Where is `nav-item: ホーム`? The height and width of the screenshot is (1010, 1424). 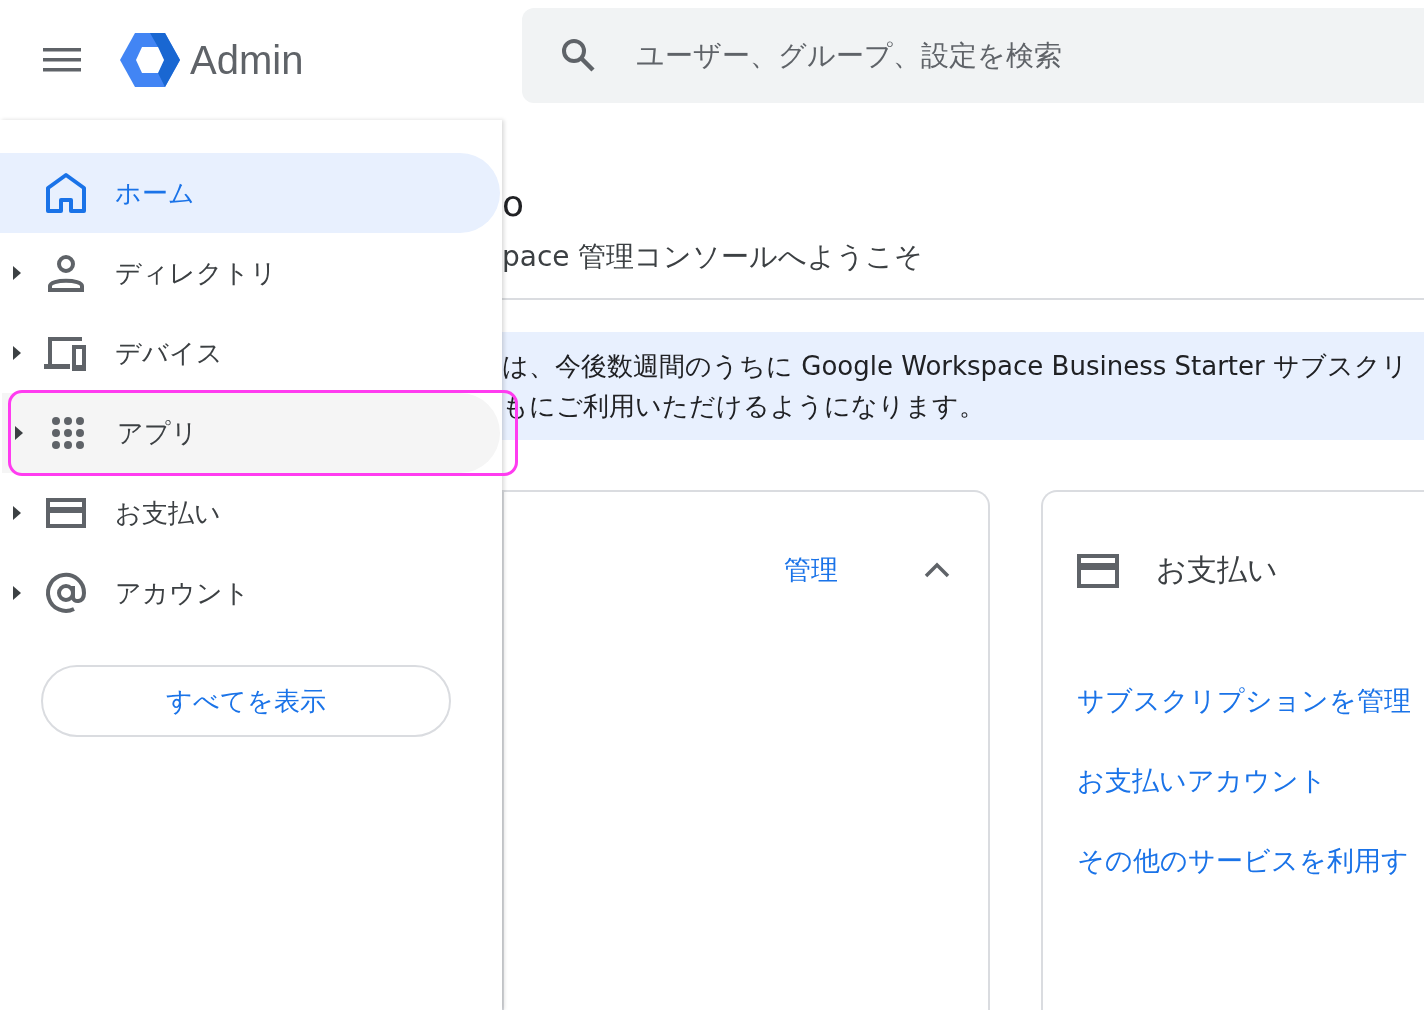
nav-item: ホーム is located at coordinates (250, 193).